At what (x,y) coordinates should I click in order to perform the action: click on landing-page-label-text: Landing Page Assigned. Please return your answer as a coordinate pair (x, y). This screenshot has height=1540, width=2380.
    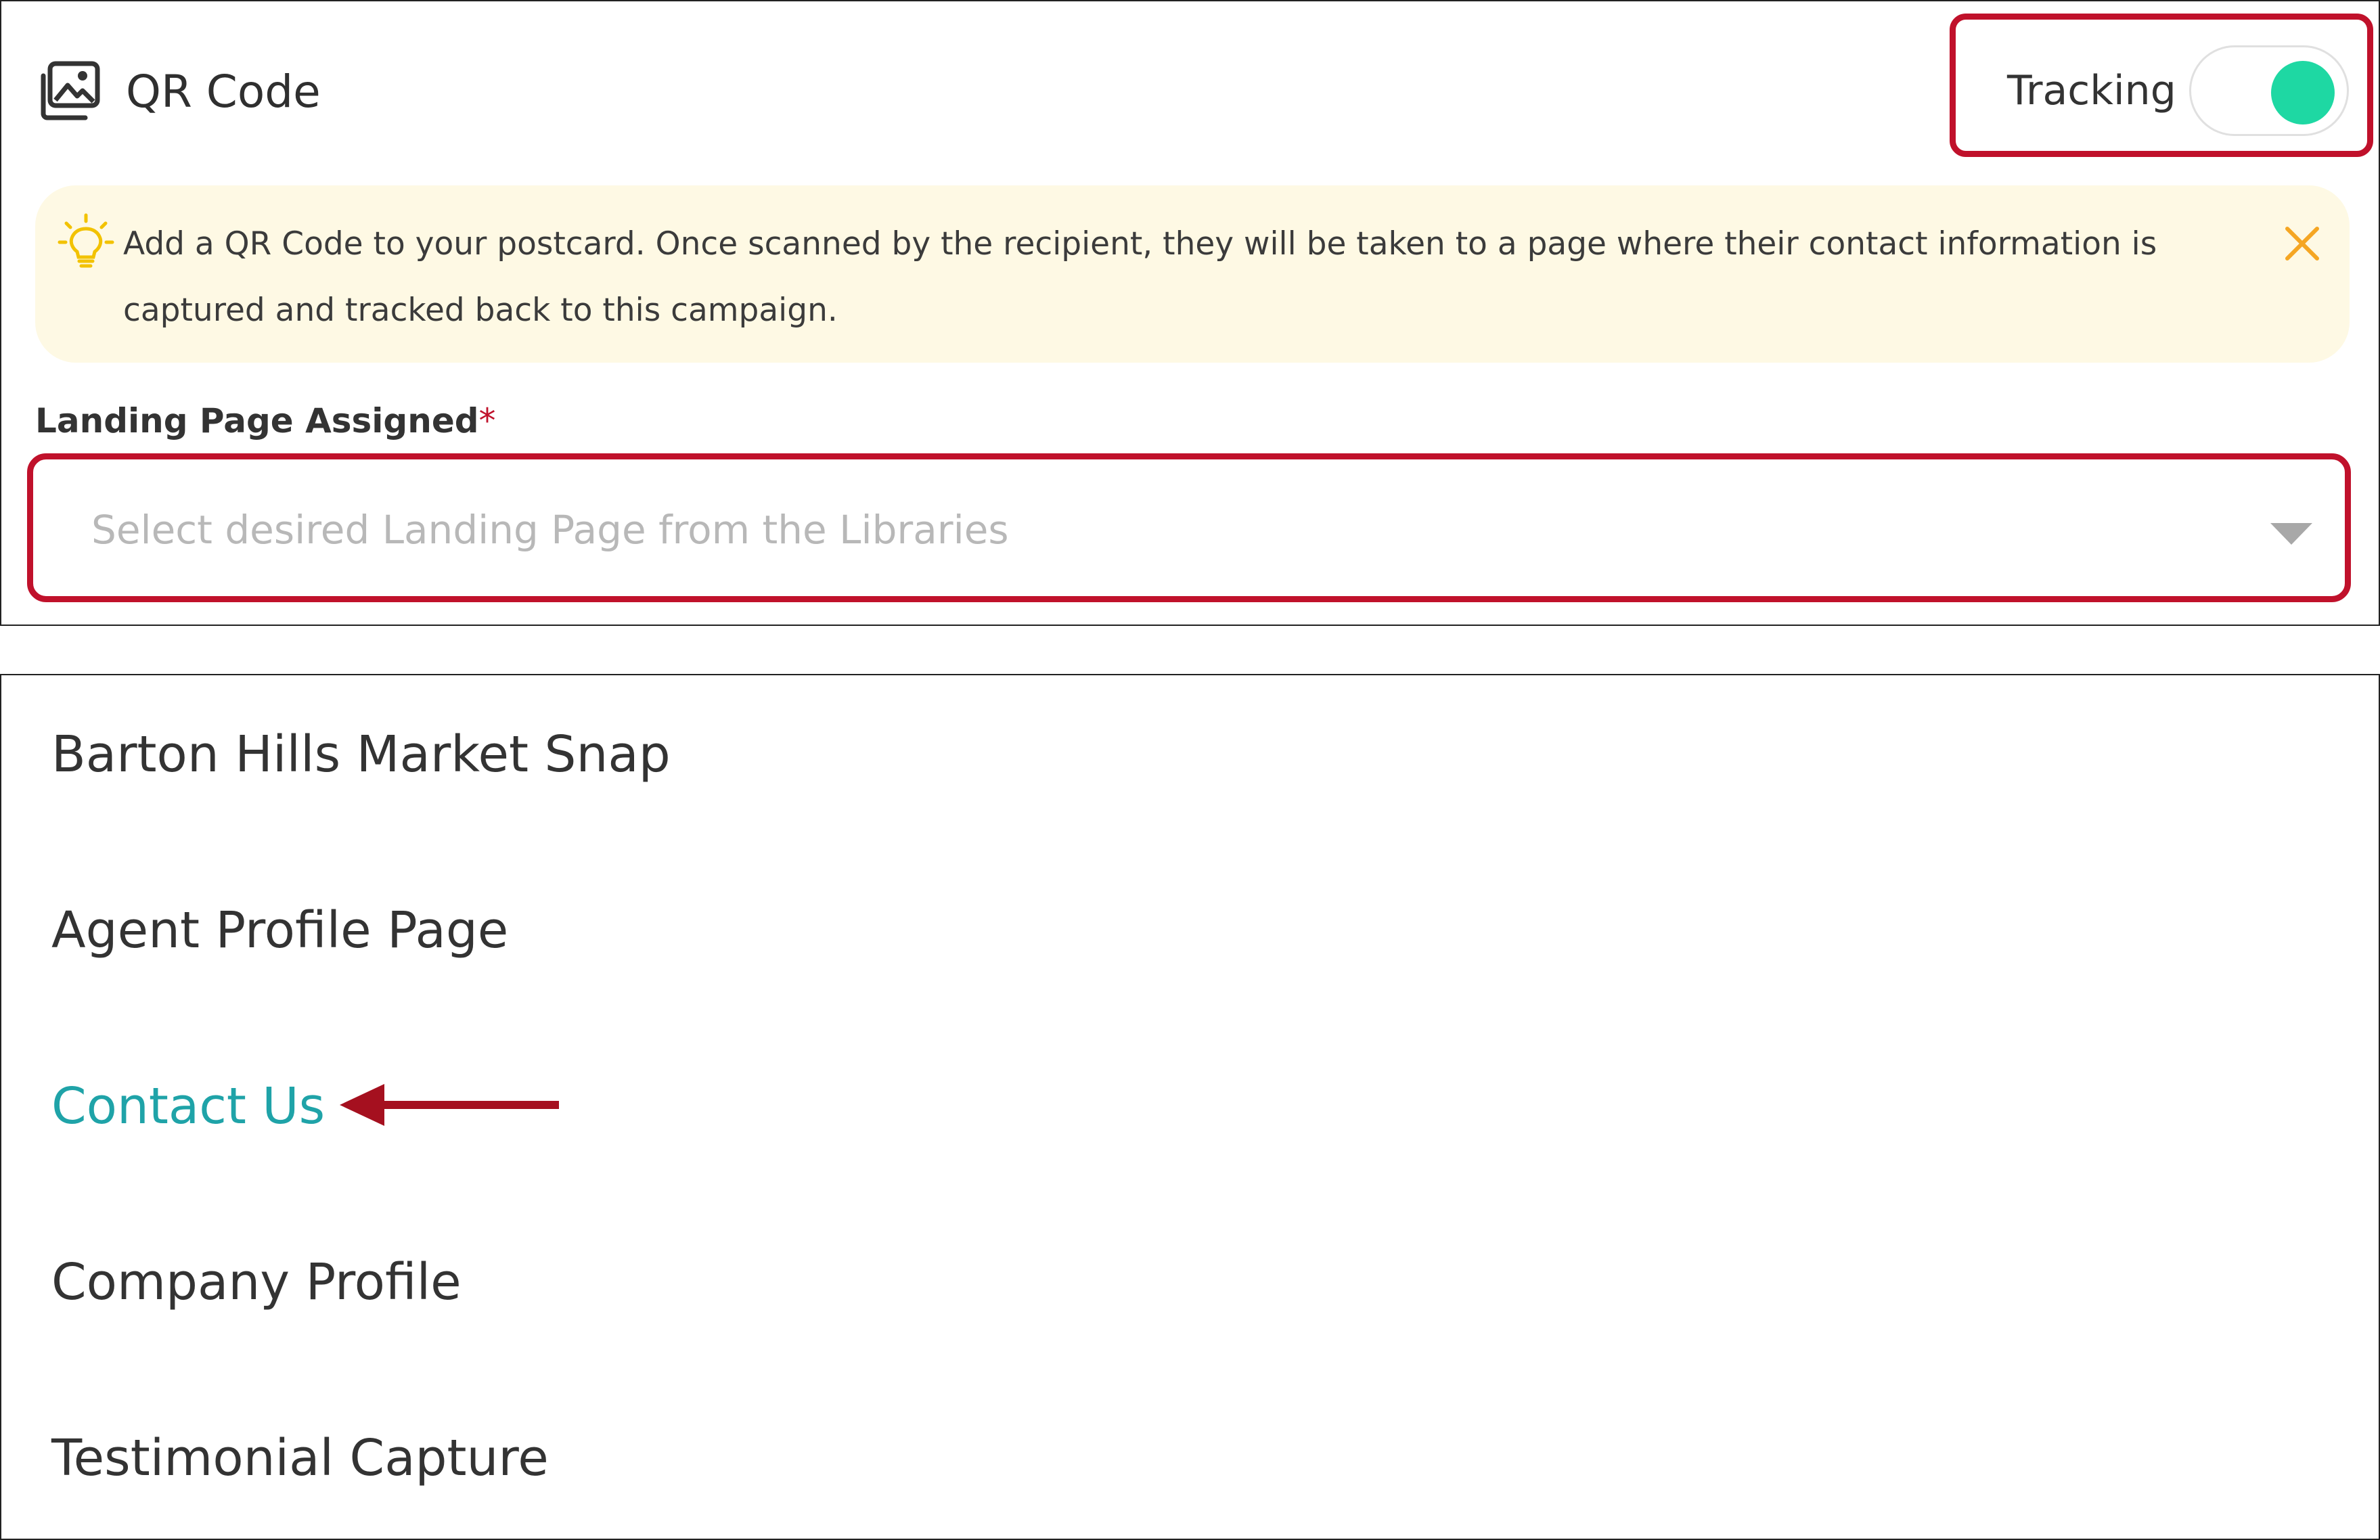
    Looking at the image, I should click on (257, 420).